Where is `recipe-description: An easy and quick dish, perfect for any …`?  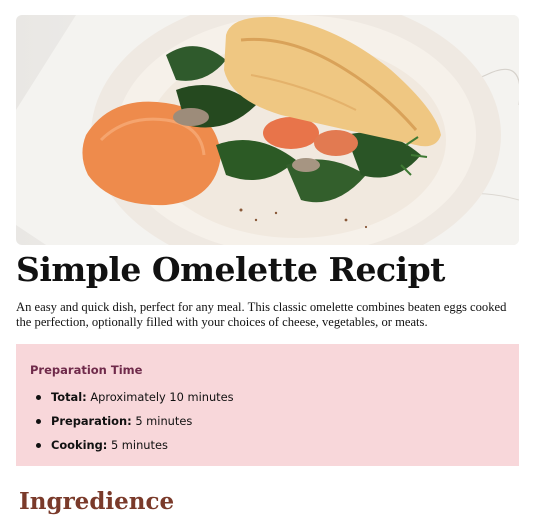 recipe-description: An easy and quick dish, perfect for any … is located at coordinates (261, 314).